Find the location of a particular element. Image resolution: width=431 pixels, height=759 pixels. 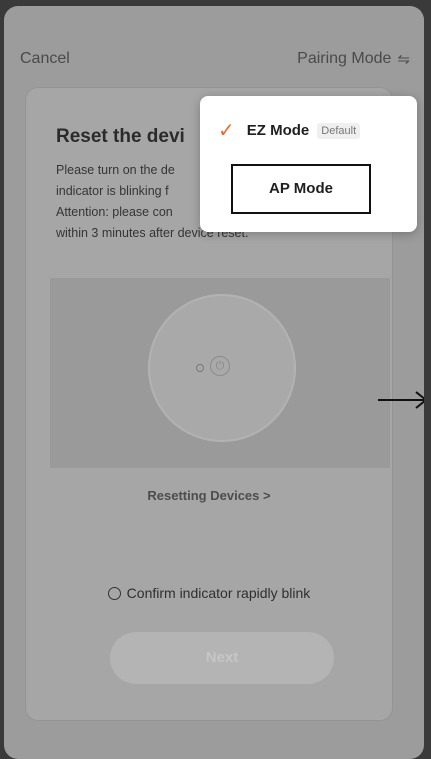

default-badge: Default is located at coordinates (339, 130).